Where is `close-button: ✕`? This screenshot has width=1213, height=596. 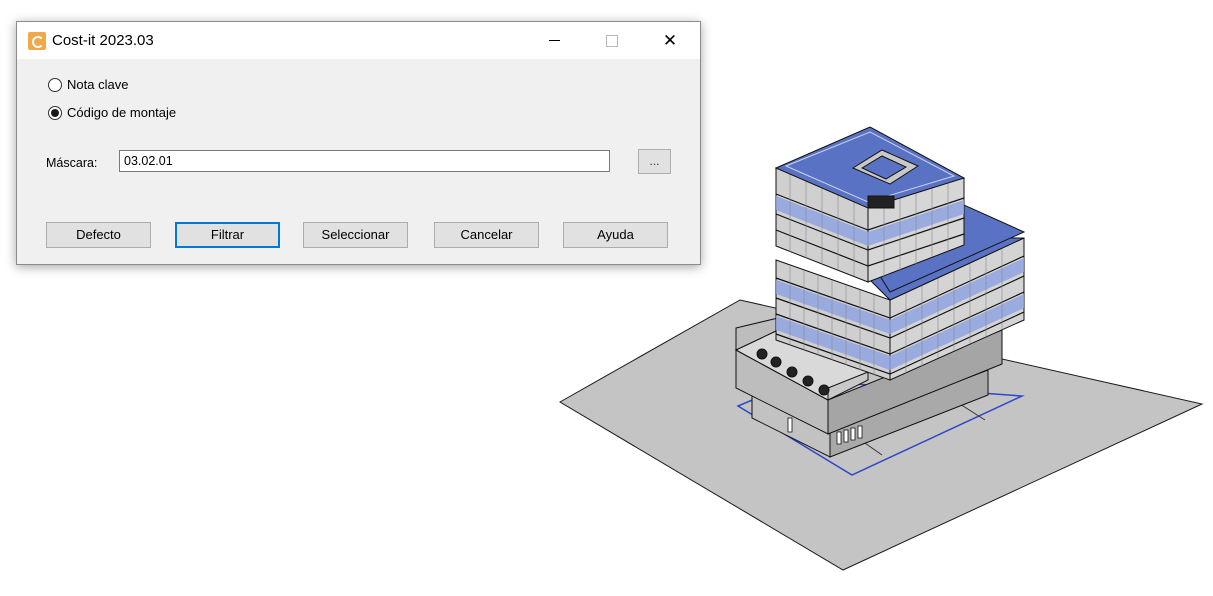 close-button: ✕ is located at coordinates (670, 40).